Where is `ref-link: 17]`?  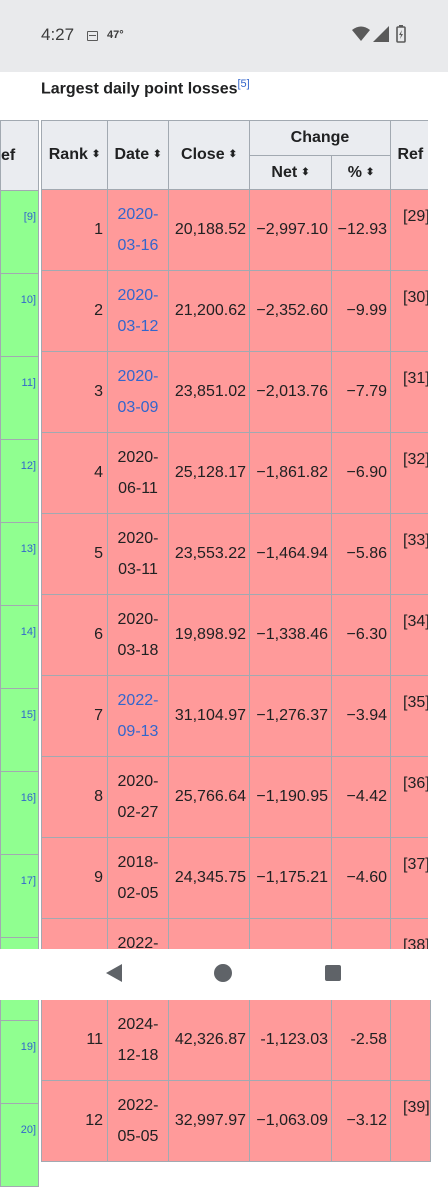 ref-link: 17] is located at coordinates (19, 896).